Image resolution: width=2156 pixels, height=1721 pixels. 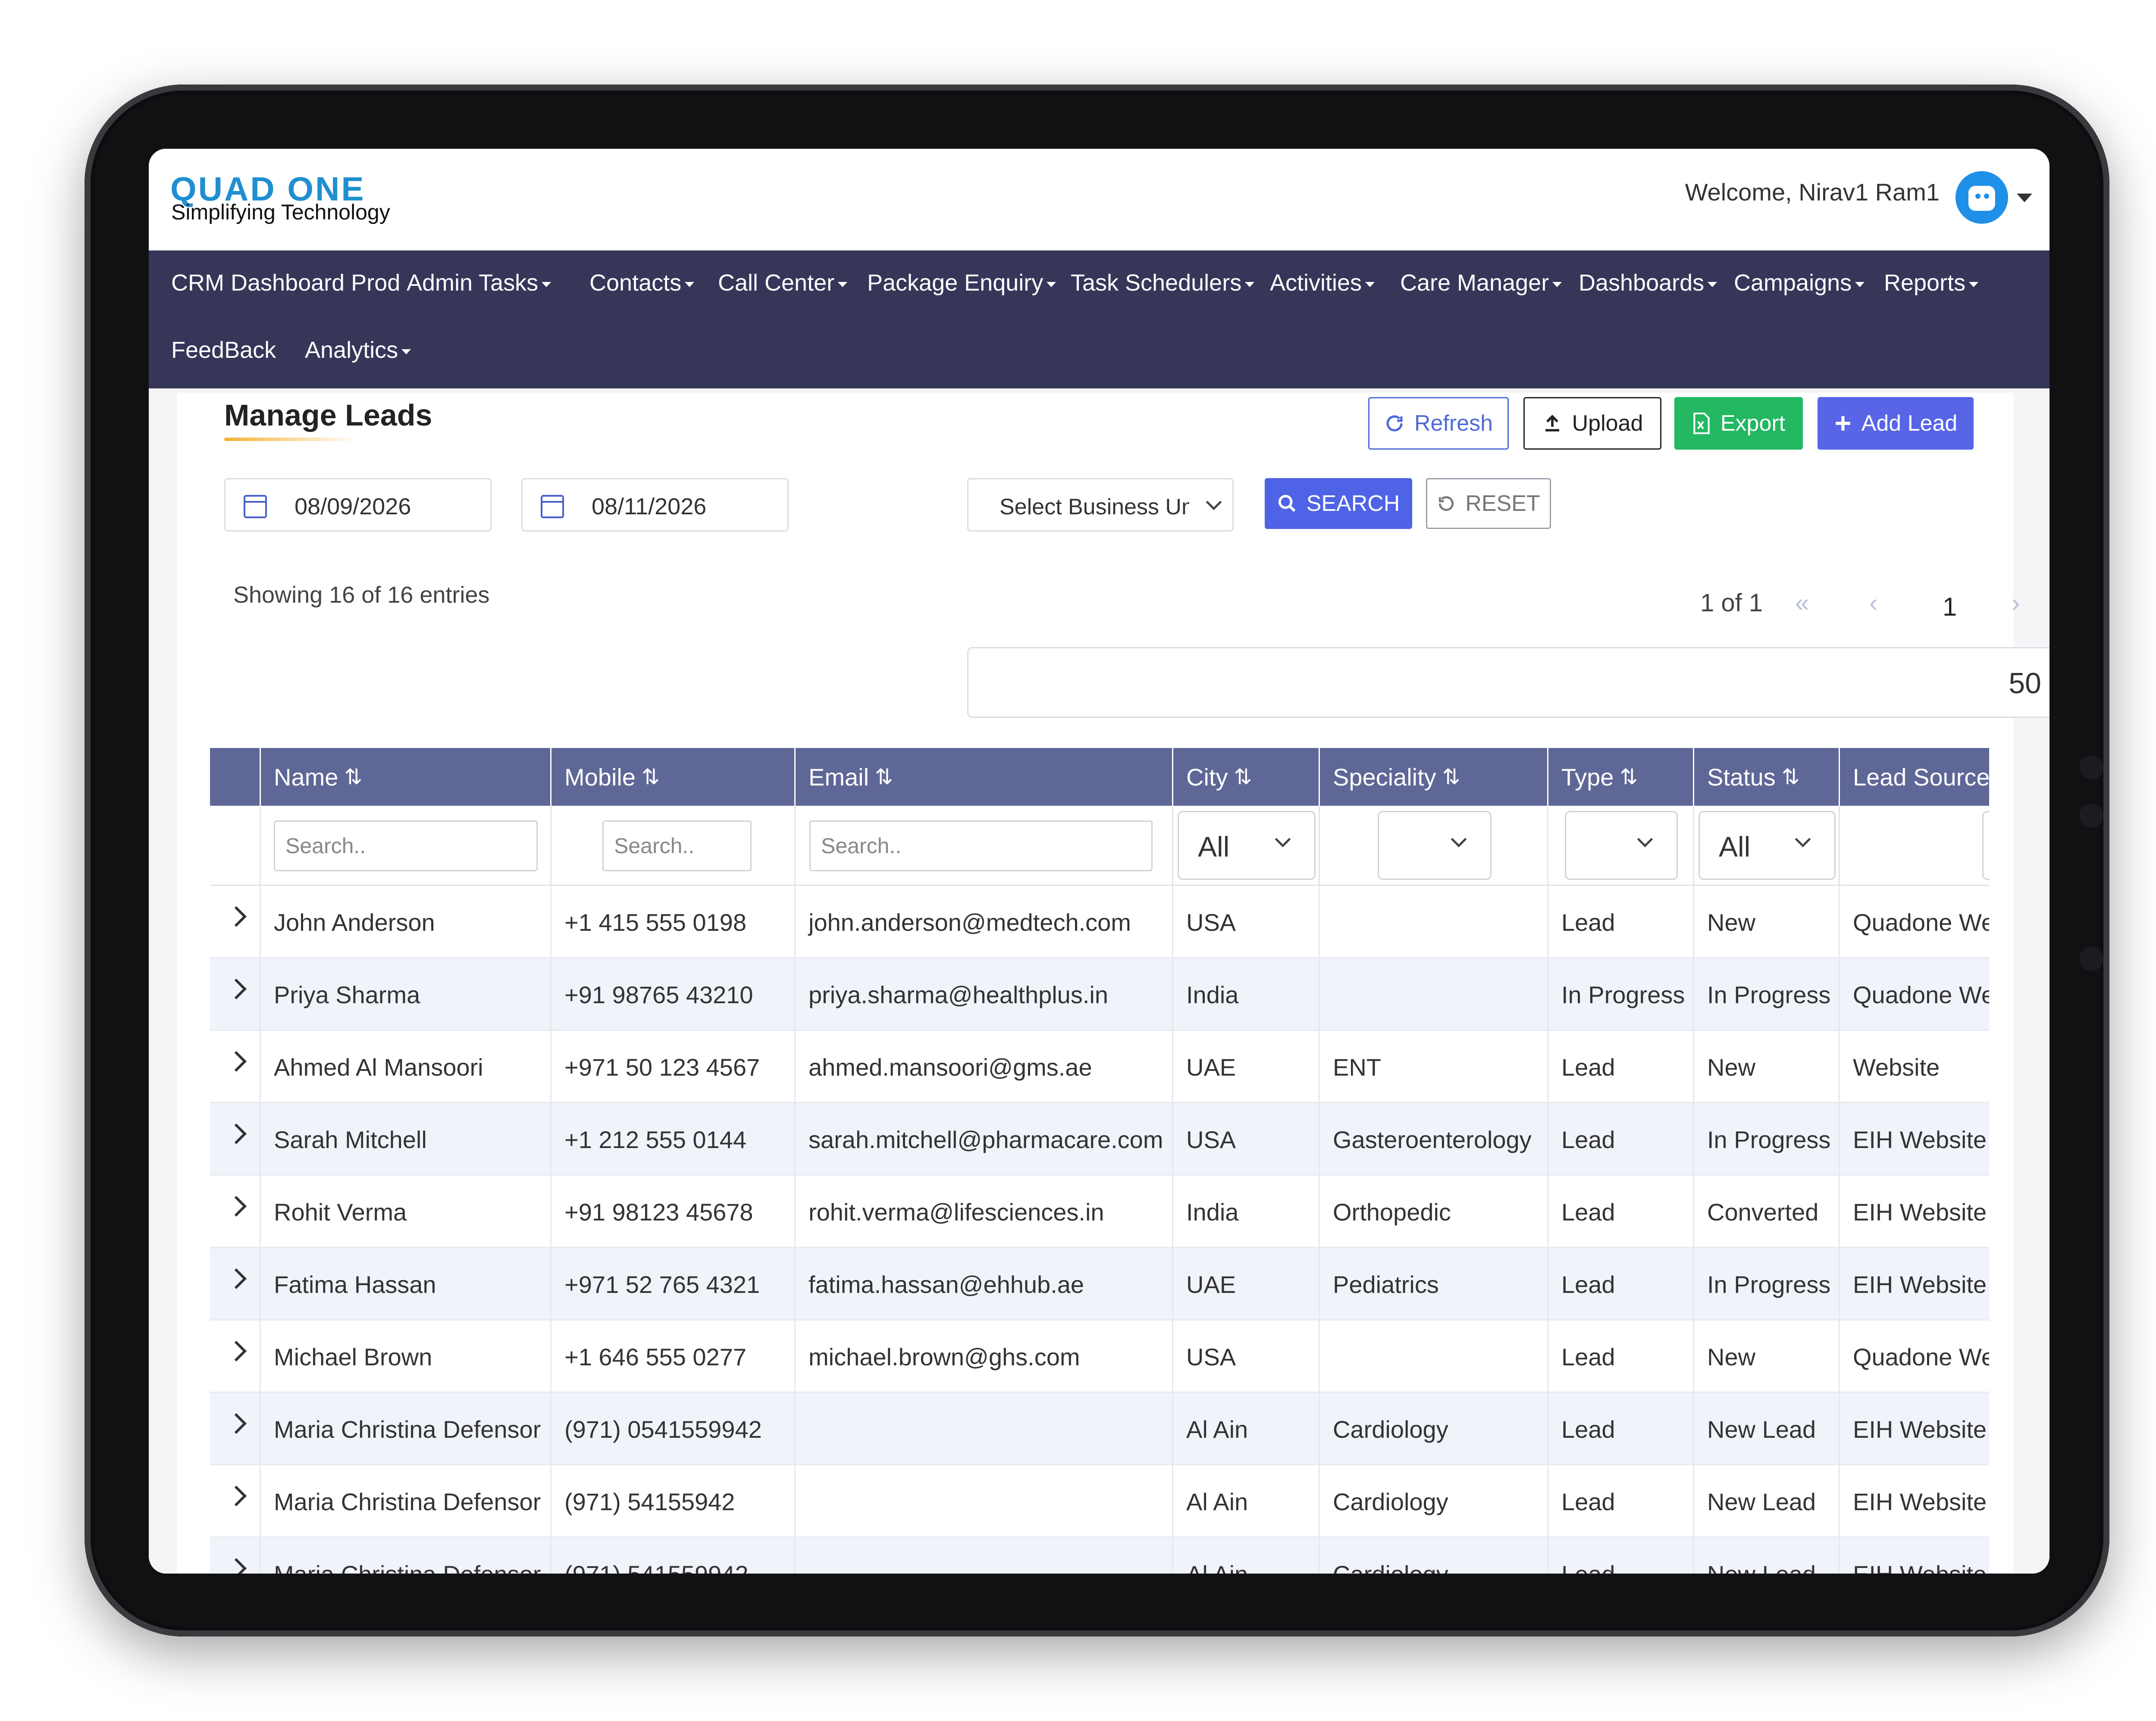 I want to click on page-size-select: 50, so click(x=1508, y=682).